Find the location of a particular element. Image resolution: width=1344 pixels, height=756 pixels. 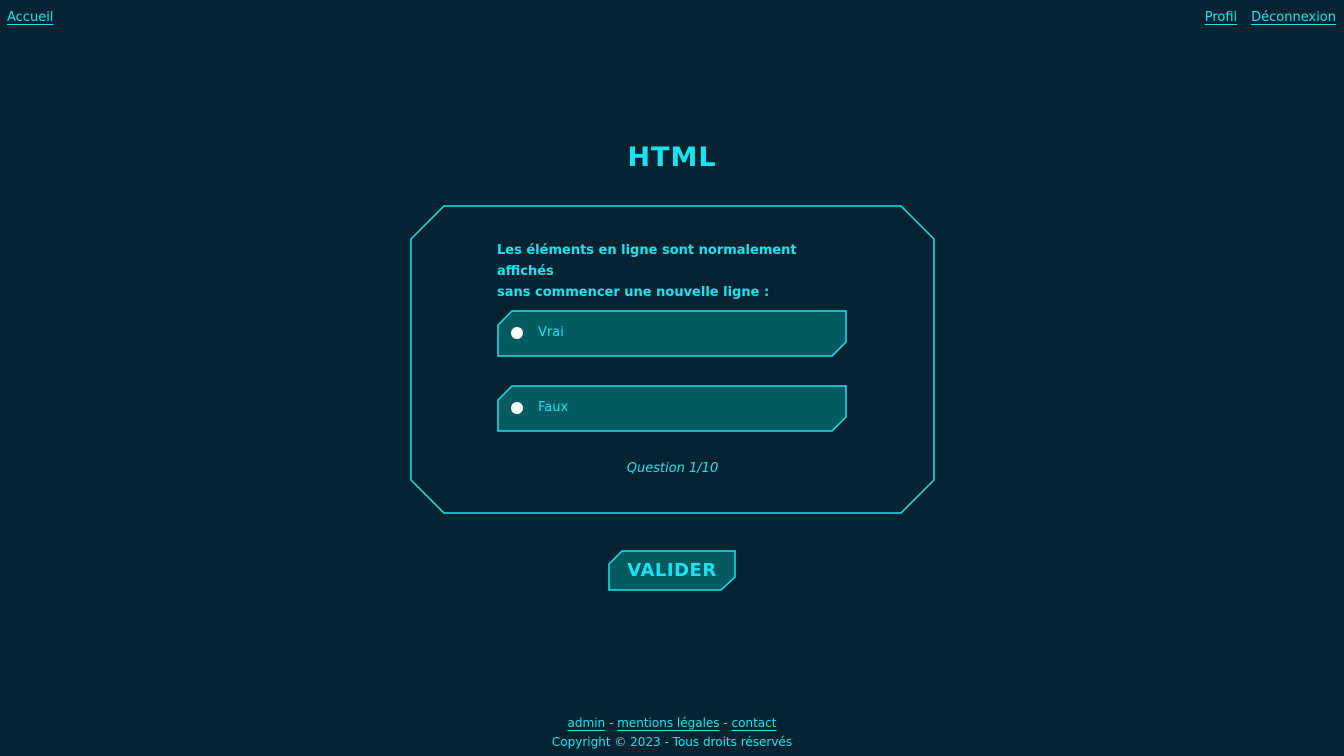

top-nav-right: Profil Déconnexion is located at coordinates (1270, 17).